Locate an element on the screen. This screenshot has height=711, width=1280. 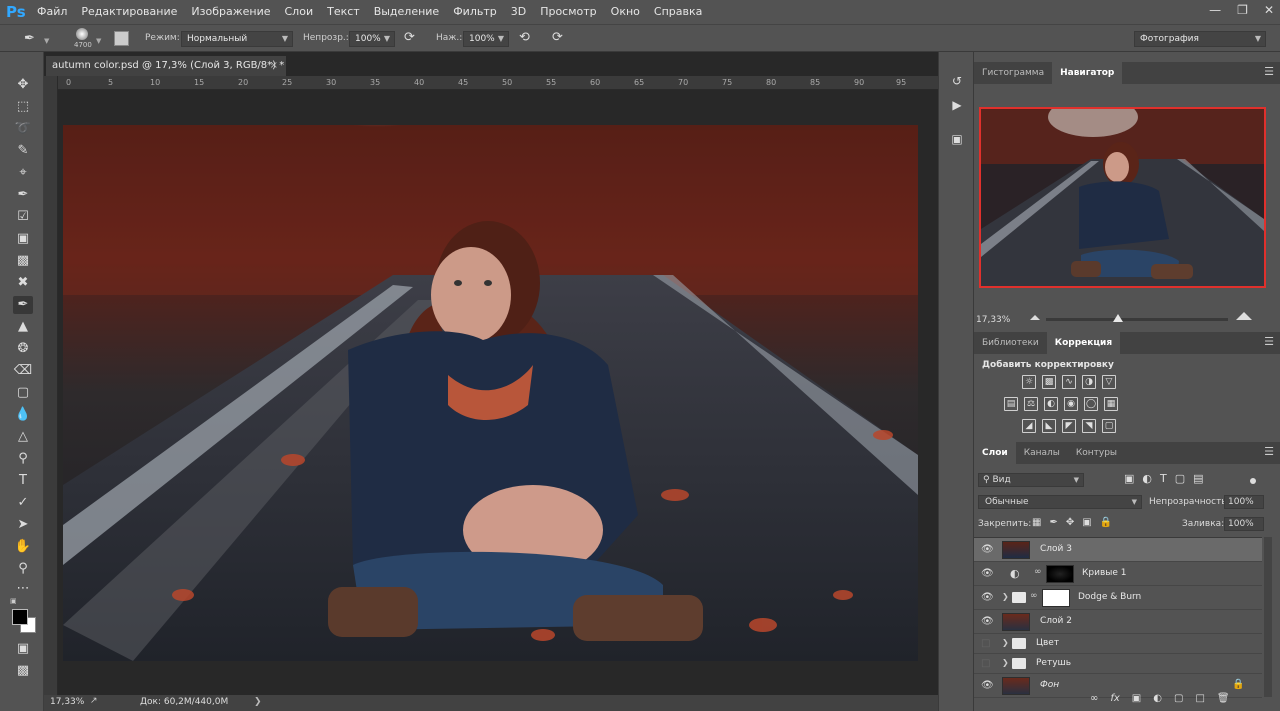
layer-name: Слой 2 is located at coordinates (1056, 621).